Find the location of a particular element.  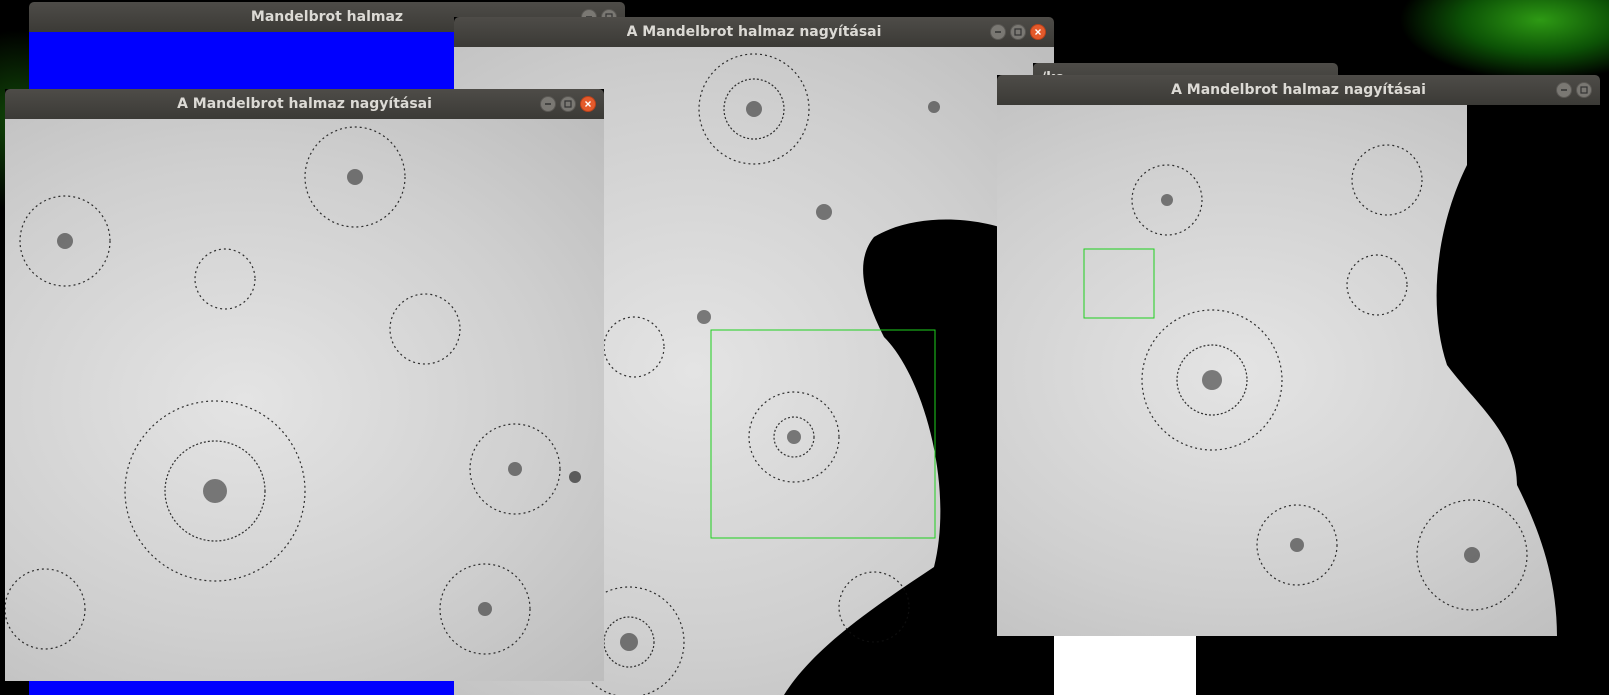

window-title: Mandelbrot halmaz is located at coordinates (327, 17).